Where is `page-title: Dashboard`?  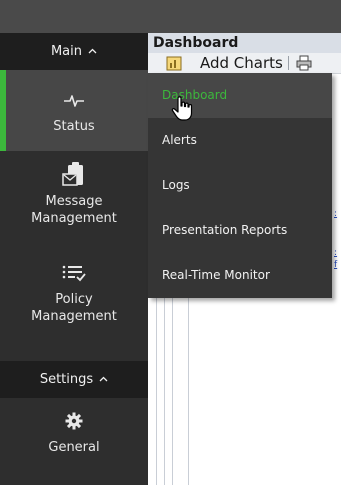 page-title: Dashboard is located at coordinates (244, 43).